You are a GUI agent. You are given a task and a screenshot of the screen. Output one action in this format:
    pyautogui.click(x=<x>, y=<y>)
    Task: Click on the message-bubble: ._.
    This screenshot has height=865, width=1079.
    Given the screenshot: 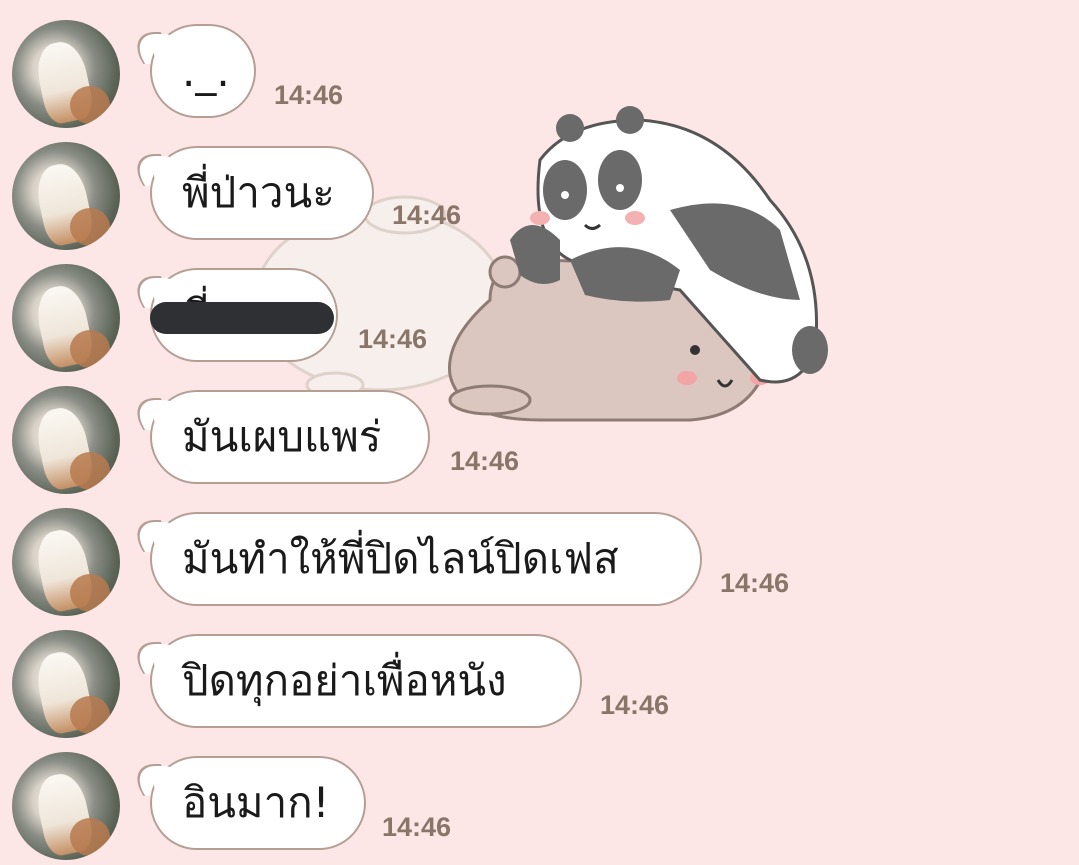 What is the action you would take?
    pyautogui.click(x=203, y=71)
    